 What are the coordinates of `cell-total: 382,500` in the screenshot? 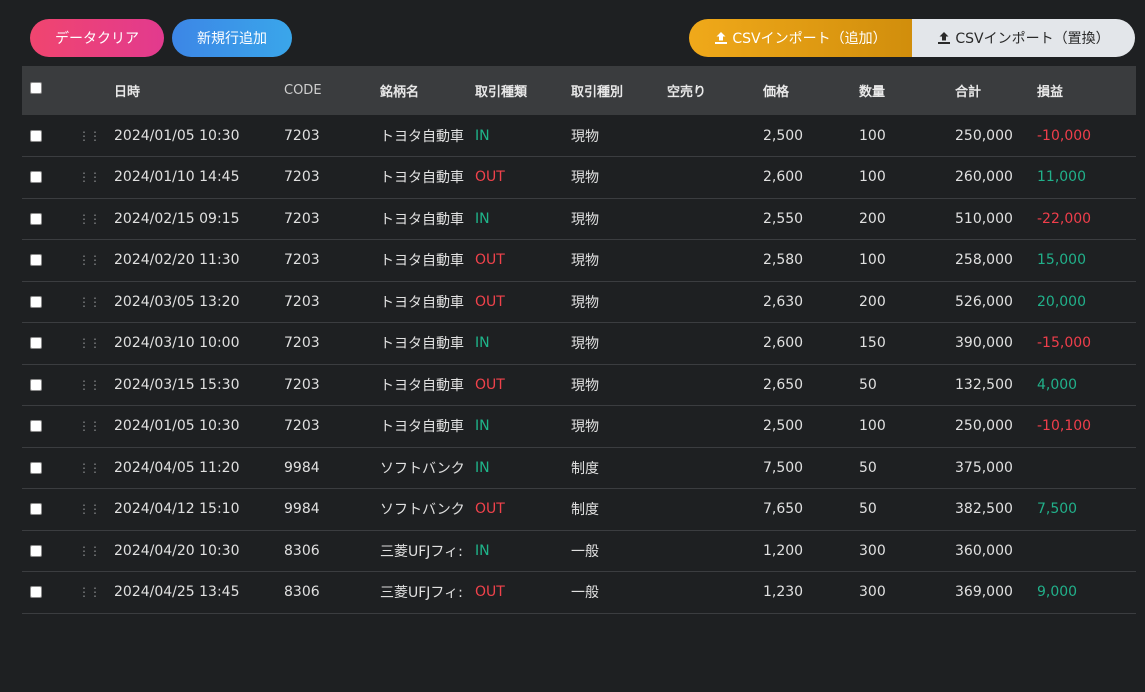 It's located at (996, 510).